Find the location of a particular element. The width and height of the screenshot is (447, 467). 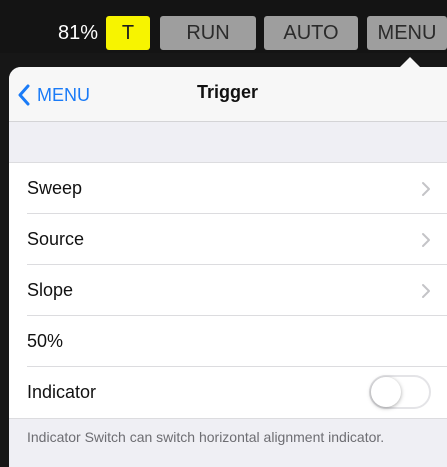

toggle-knob is located at coordinates (386, 392).